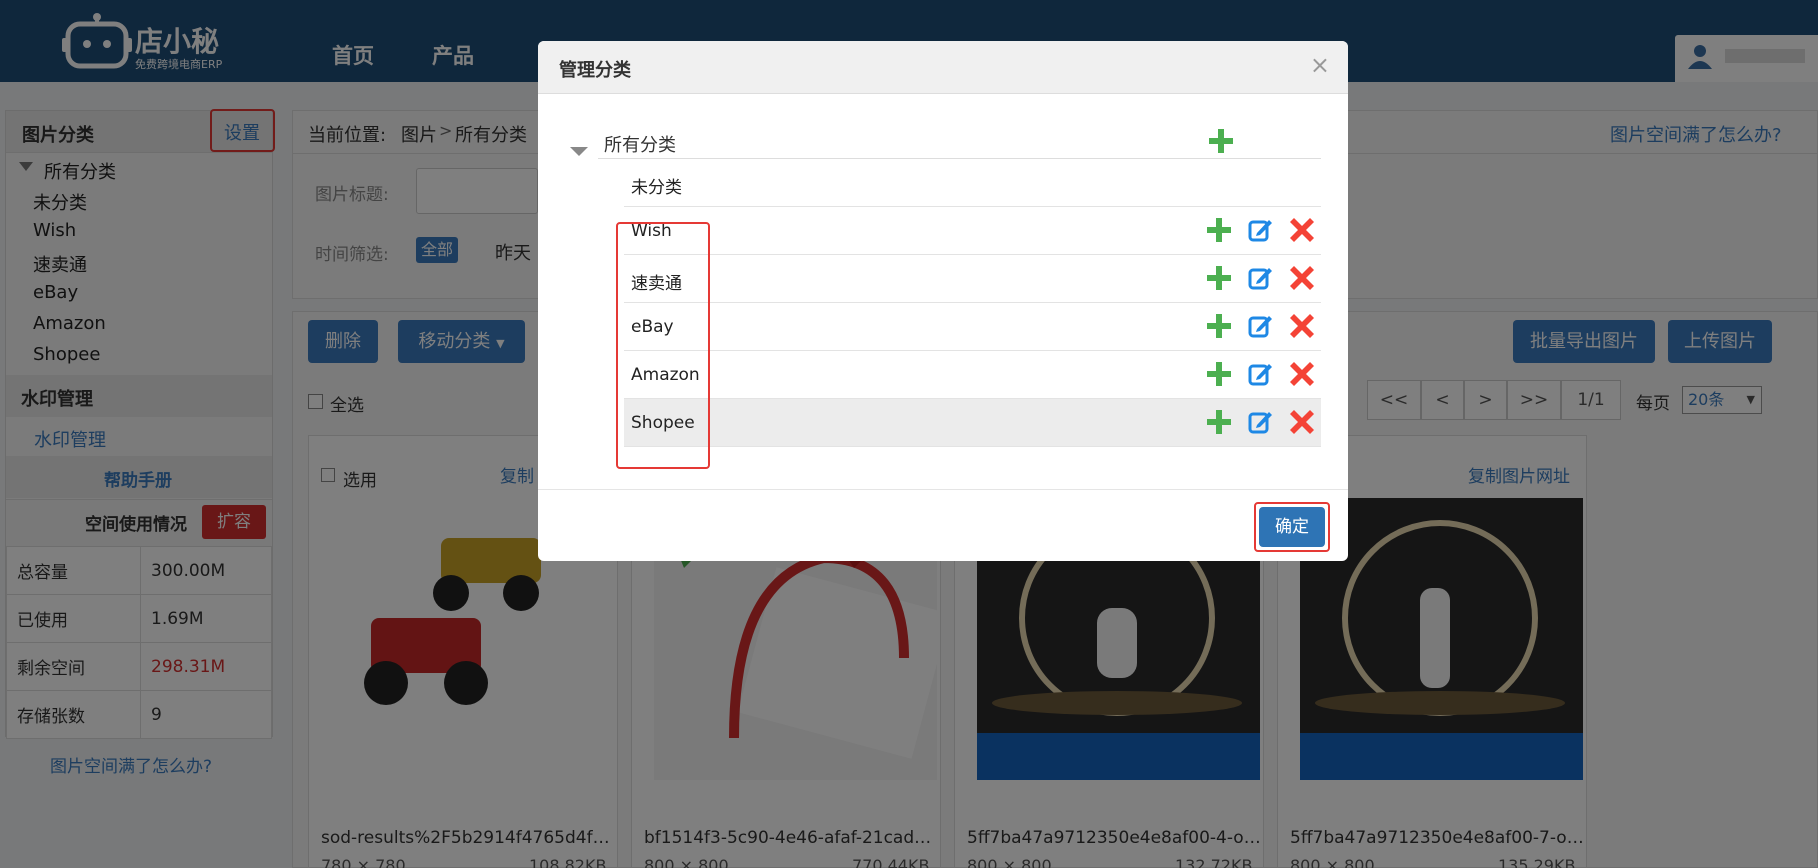 Image resolution: width=1818 pixels, height=868 pixels. What do you see at coordinates (1292, 527) in the screenshot?
I see `confirm-button: 确定` at bounding box center [1292, 527].